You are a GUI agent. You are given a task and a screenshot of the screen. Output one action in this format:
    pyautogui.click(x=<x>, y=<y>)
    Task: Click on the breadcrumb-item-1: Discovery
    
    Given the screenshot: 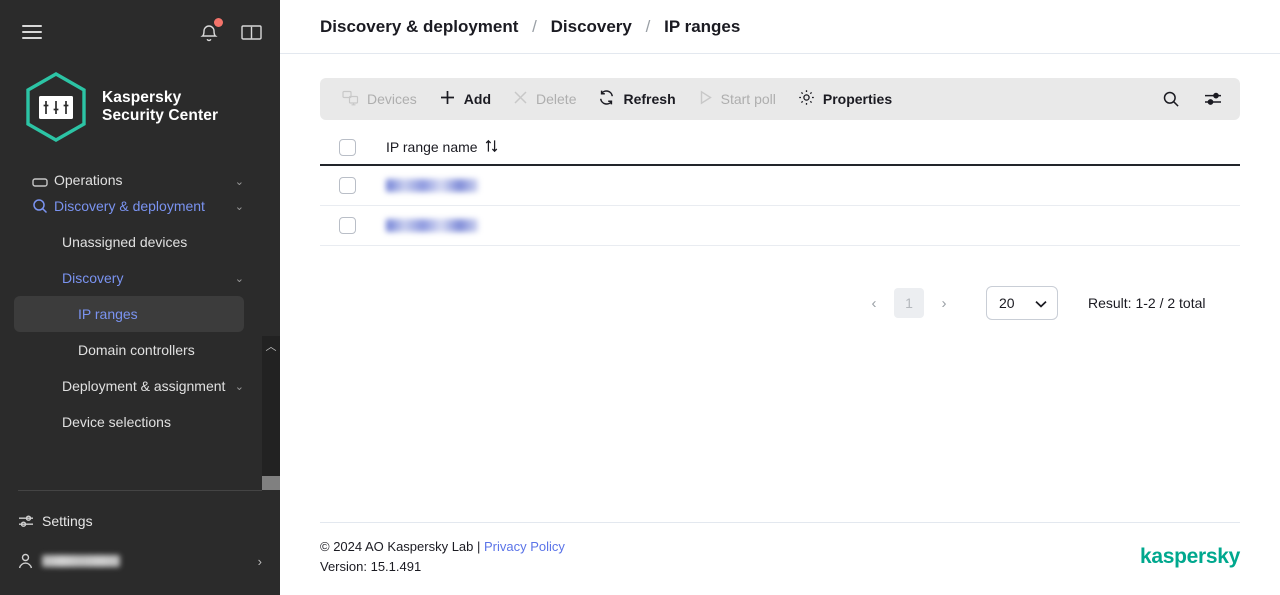 What is the action you would take?
    pyautogui.click(x=591, y=26)
    